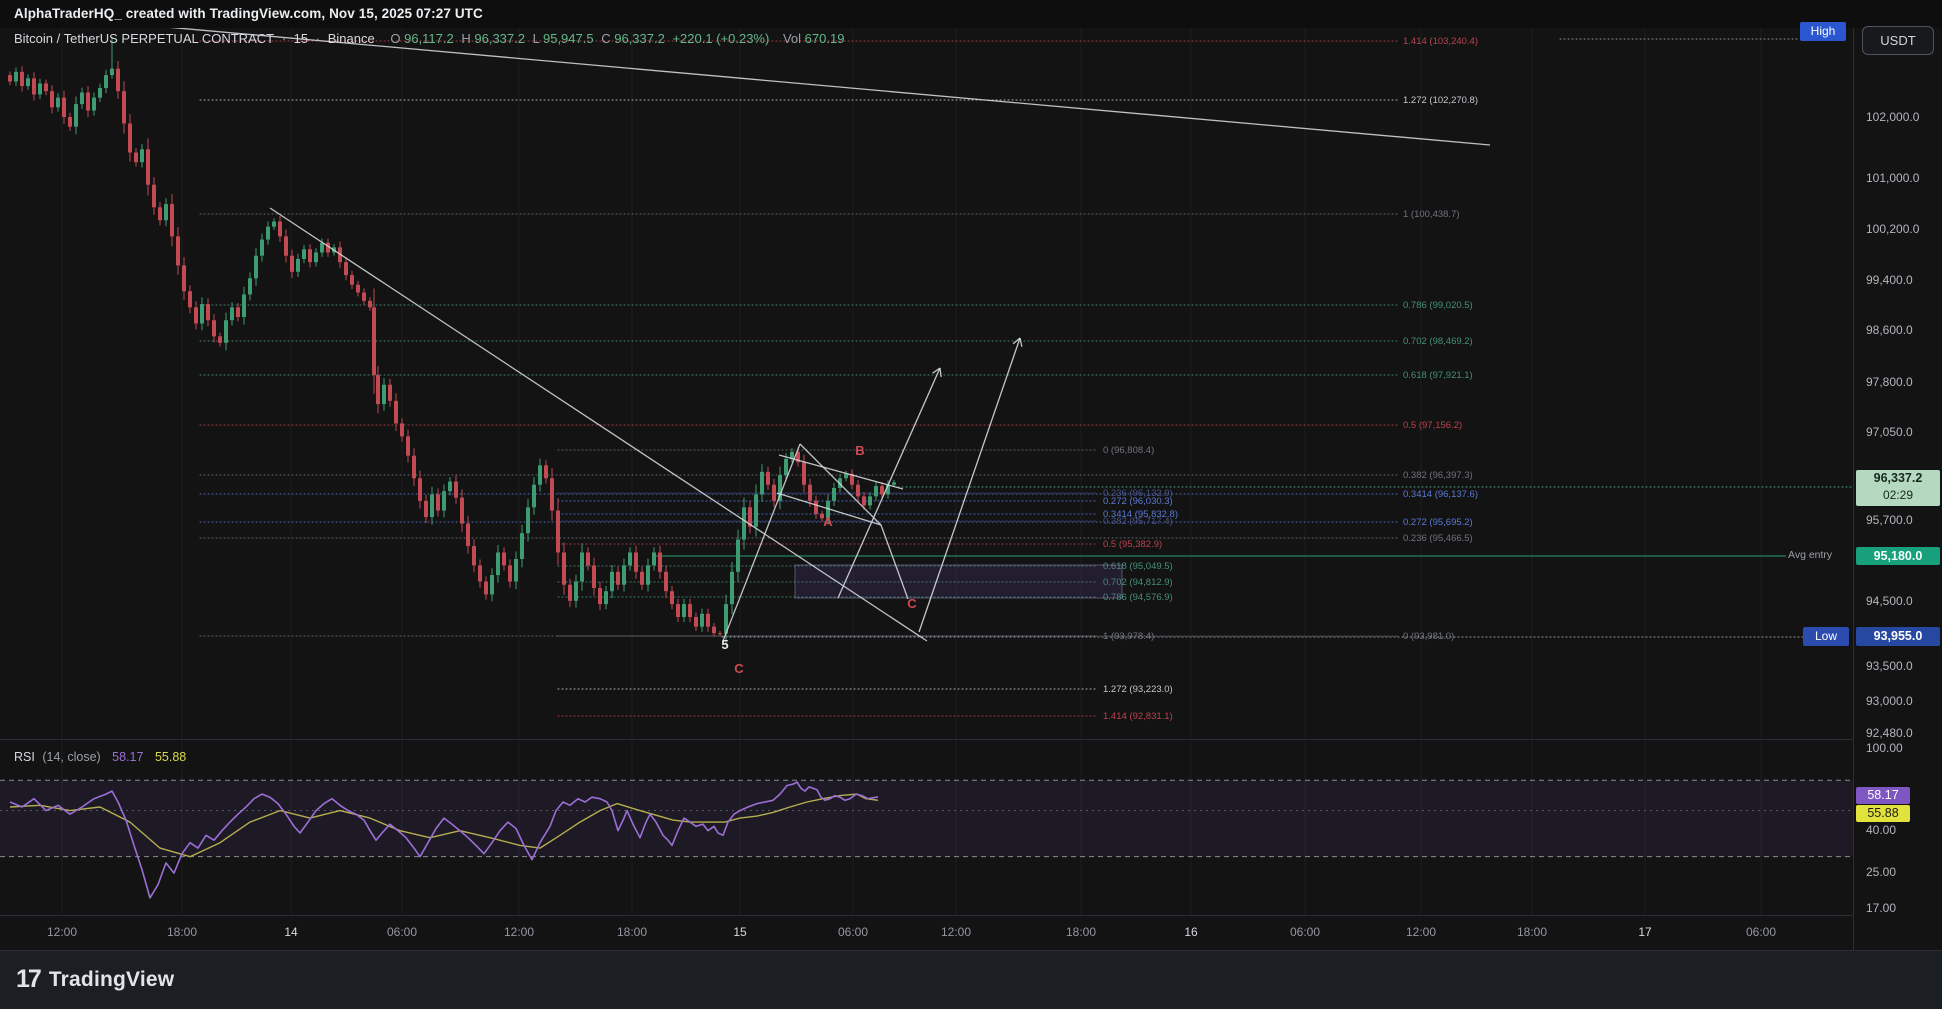 This screenshot has width=1942, height=1009. Describe the element at coordinates (1898, 40) in the screenshot. I see `currency-toggle-button: USDT` at that location.